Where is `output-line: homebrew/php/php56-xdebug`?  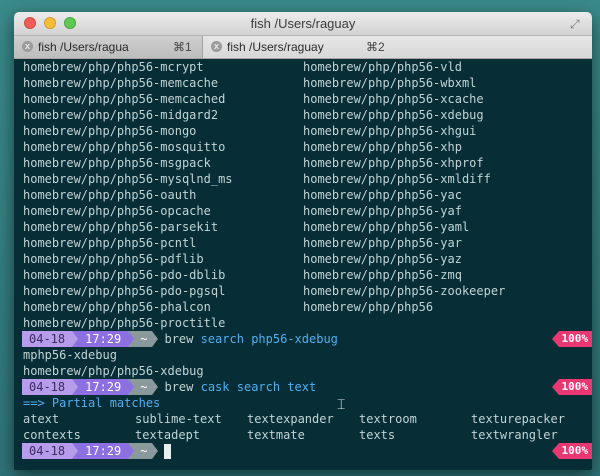 output-line: homebrew/php/php56-xdebug is located at coordinates (113, 371).